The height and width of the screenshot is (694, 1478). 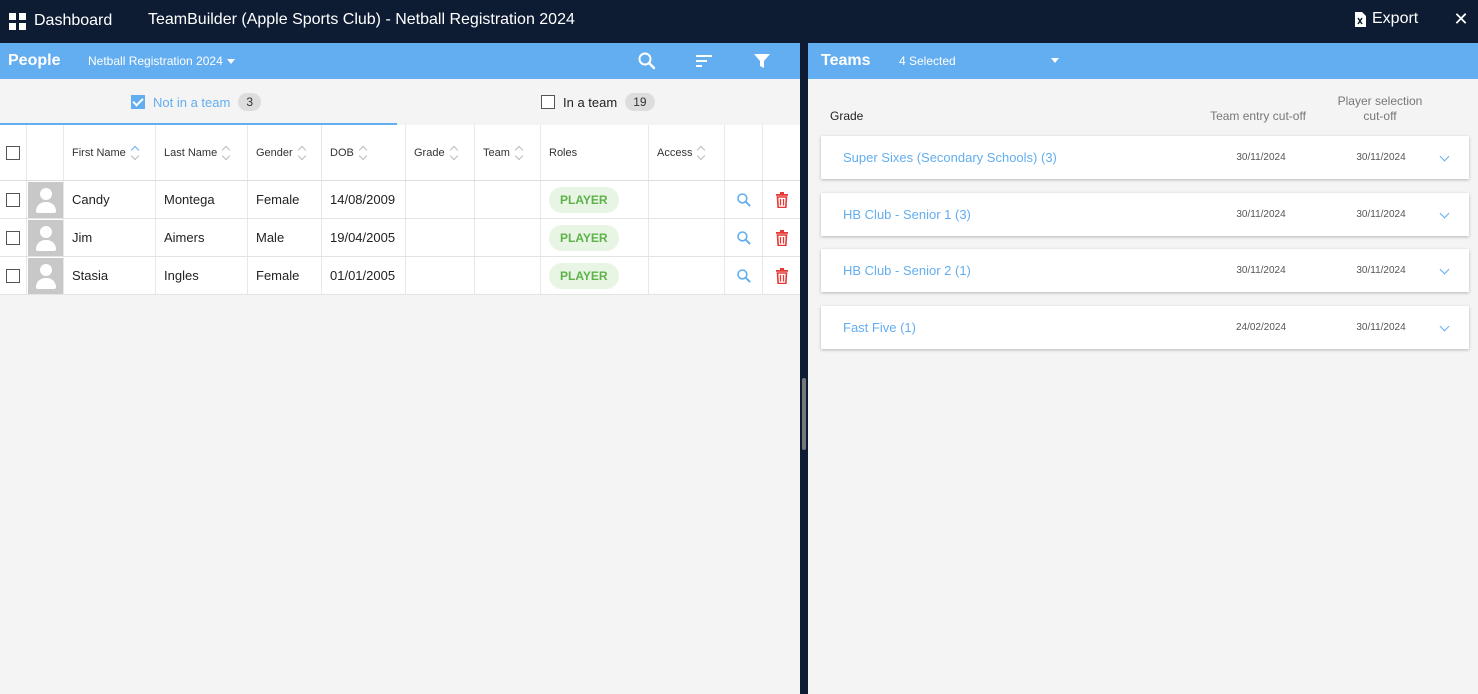 What do you see at coordinates (60, 21) in the screenshot?
I see `dashboard-button: Dashboard` at bounding box center [60, 21].